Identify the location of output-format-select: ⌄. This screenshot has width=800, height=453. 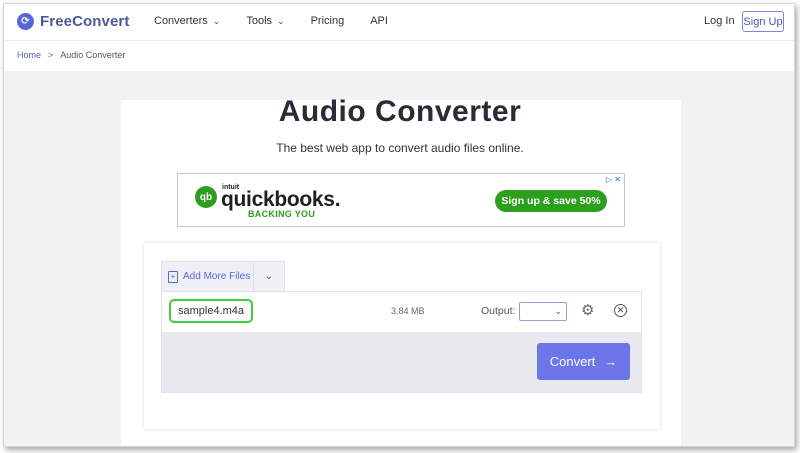
(543, 311).